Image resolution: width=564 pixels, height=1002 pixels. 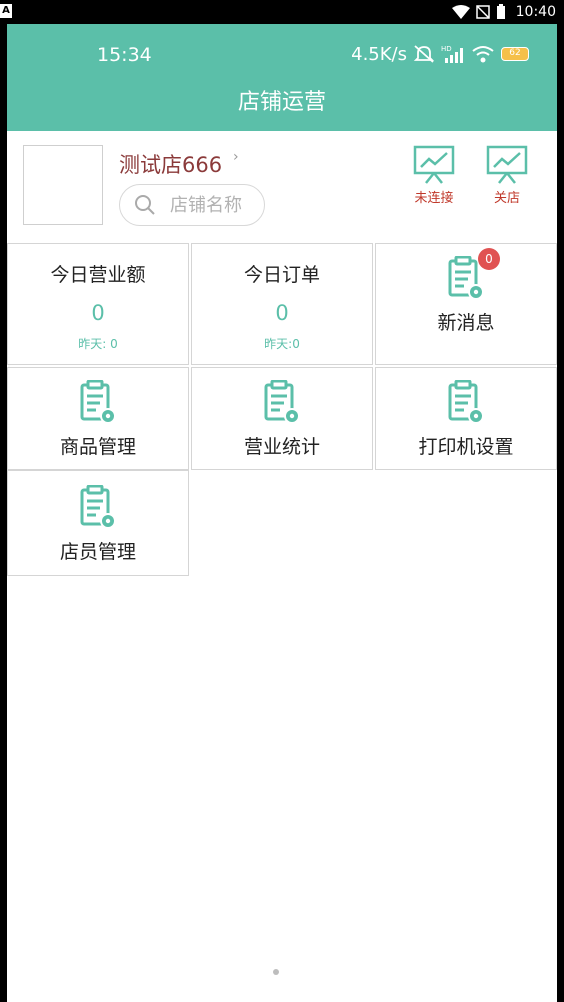 I want to click on connection-status-button: 未连接, so click(x=434, y=175).